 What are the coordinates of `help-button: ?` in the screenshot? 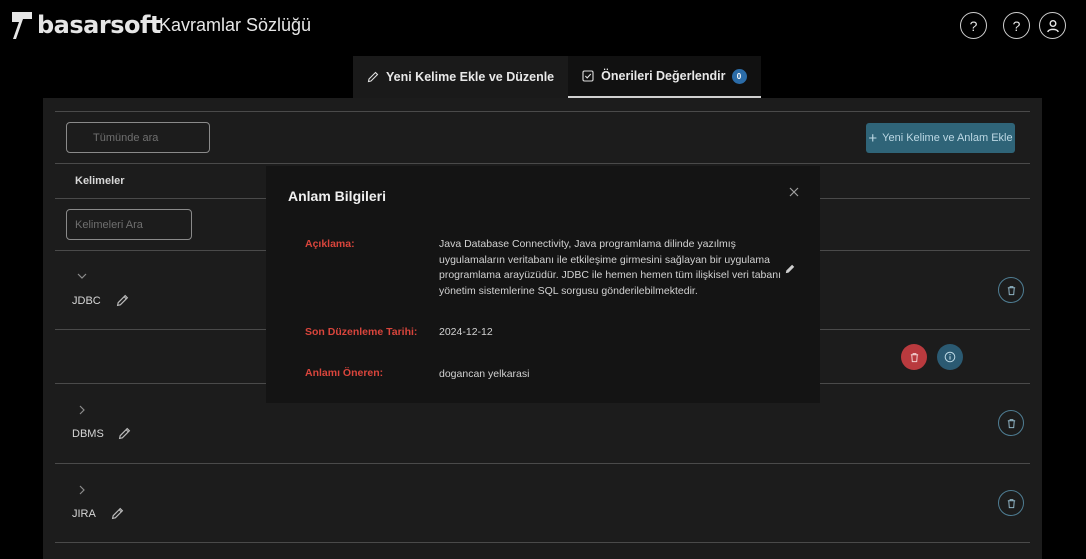 It's located at (973, 25).